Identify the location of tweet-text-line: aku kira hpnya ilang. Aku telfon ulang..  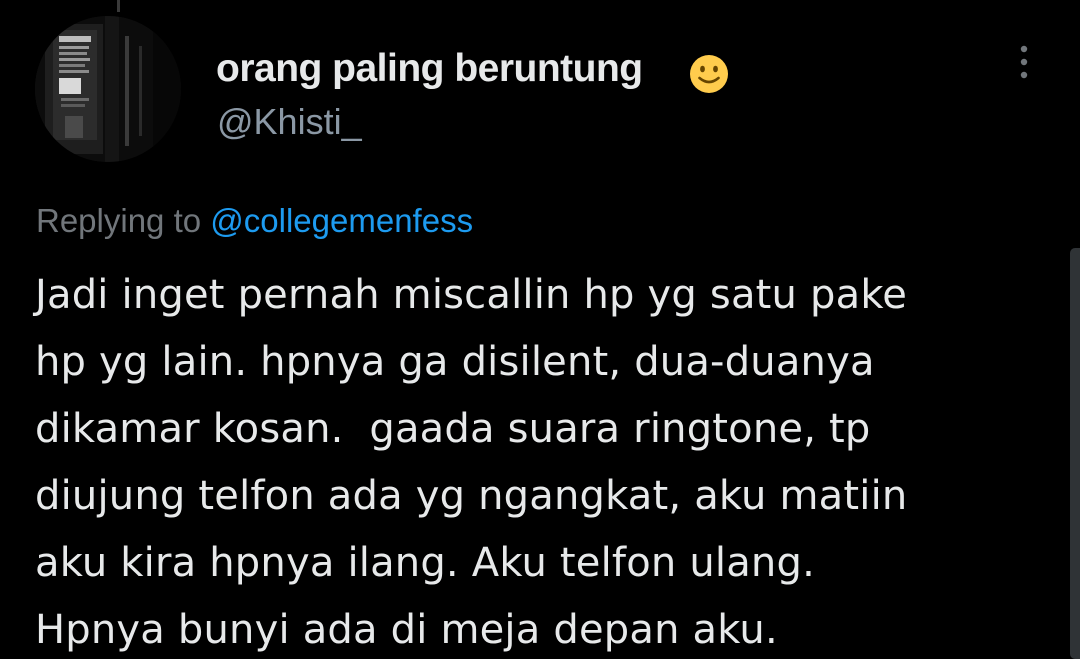
(425, 563).